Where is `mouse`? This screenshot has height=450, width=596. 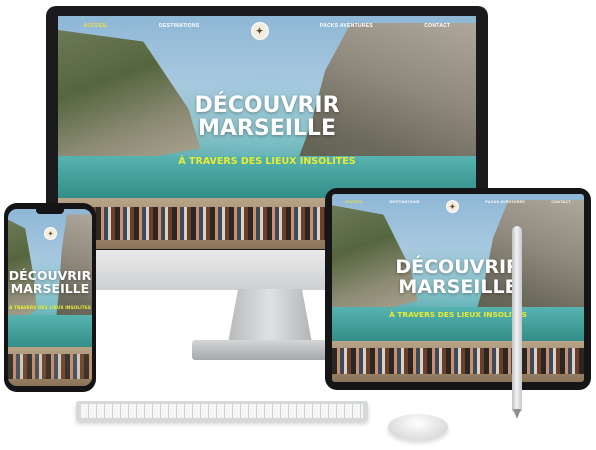
mouse is located at coordinates (418, 427).